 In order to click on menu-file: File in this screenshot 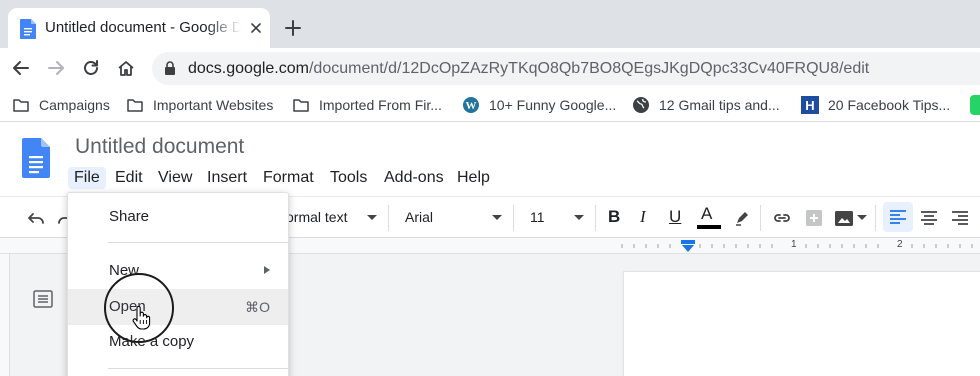, I will do `click(87, 178)`.